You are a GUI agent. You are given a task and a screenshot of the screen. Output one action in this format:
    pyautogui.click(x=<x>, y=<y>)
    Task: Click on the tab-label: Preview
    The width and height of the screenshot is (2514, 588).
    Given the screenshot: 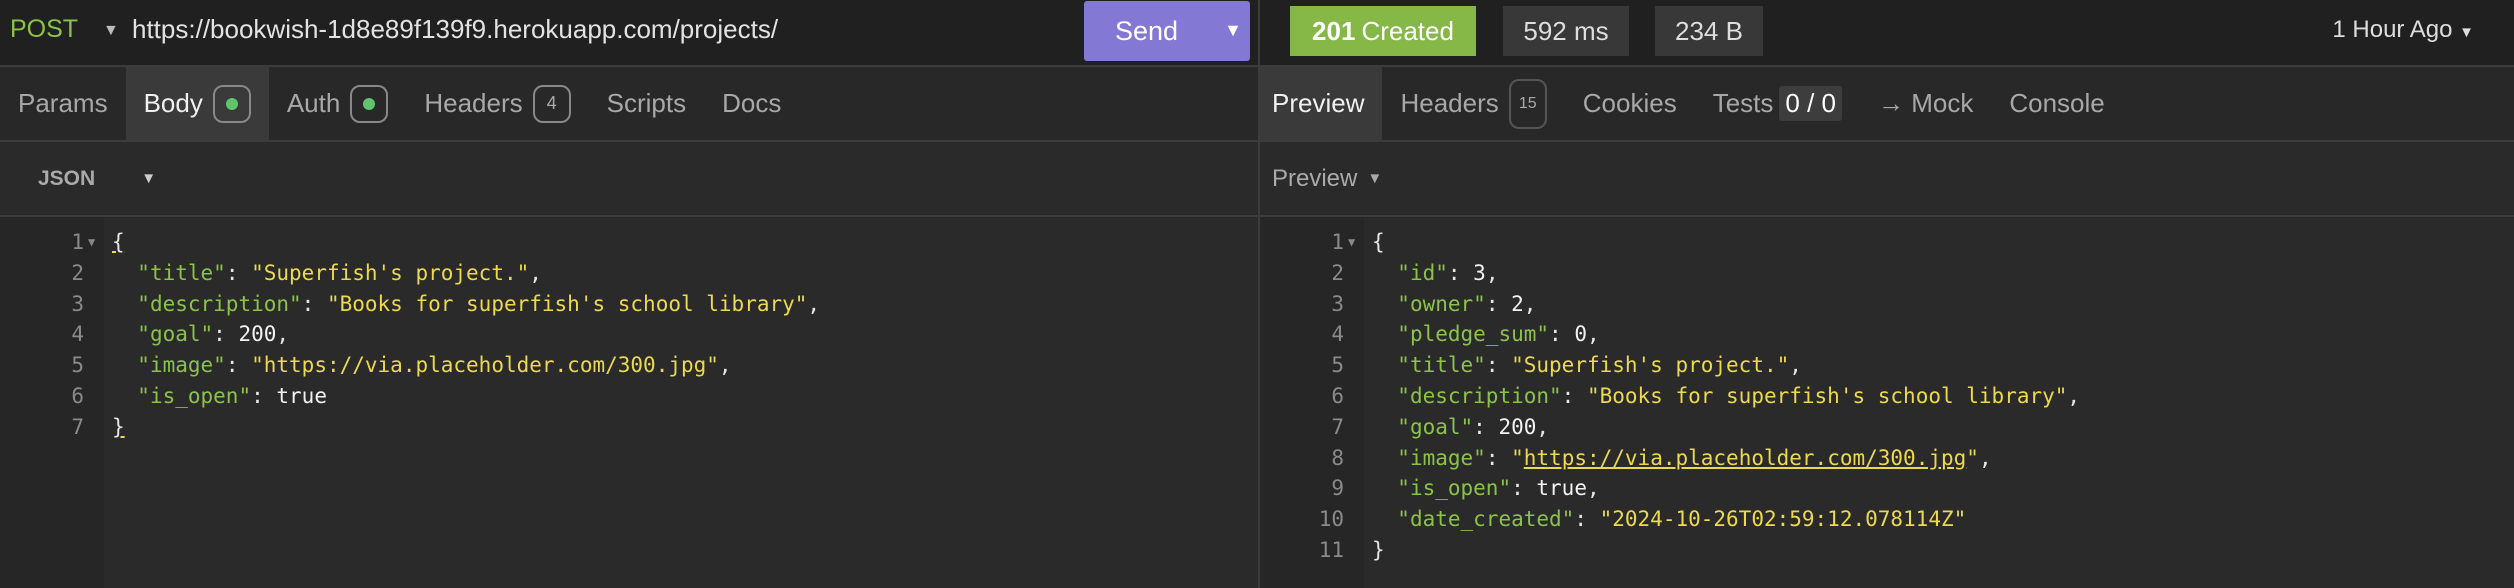 What is the action you would take?
    pyautogui.click(x=1318, y=103)
    